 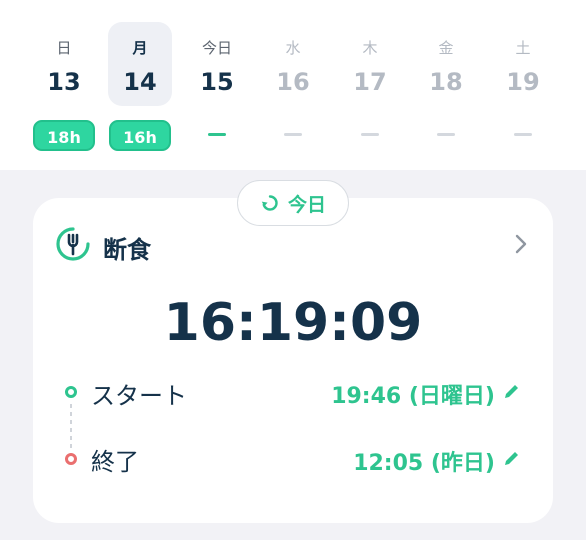 What do you see at coordinates (127, 250) in the screenshot?
I see `fasting-title: 断食` at bounding box center [127, 250].